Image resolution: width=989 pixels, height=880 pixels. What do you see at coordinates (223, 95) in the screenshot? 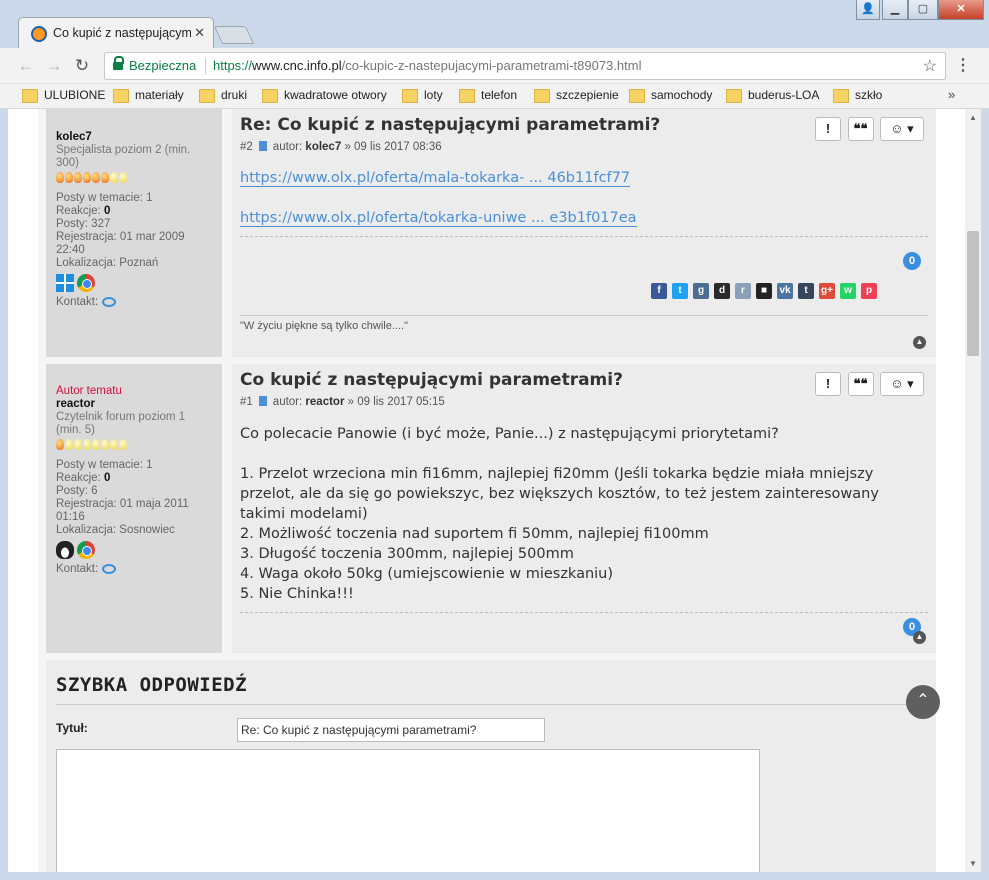
I see `bookmark-folder: druki` at bounding box center [223, 95].